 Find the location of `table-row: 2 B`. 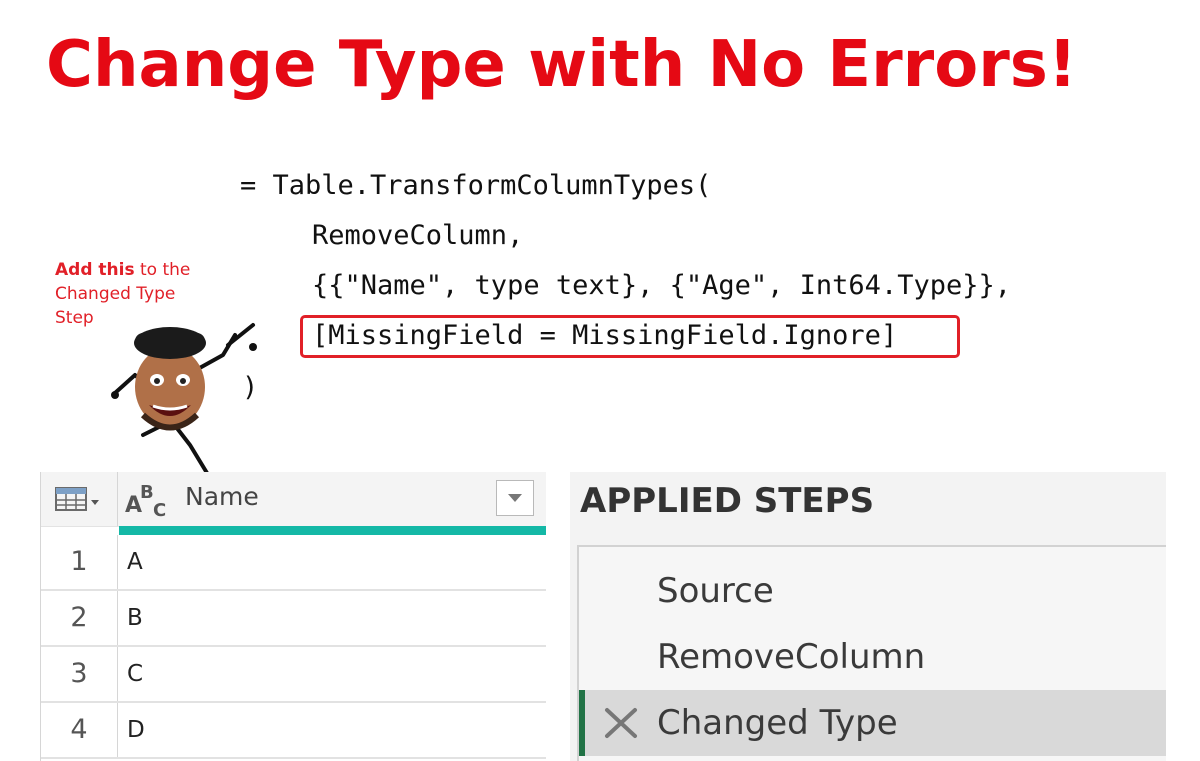

table-row: 2 B is located at coordinates (293, 619).